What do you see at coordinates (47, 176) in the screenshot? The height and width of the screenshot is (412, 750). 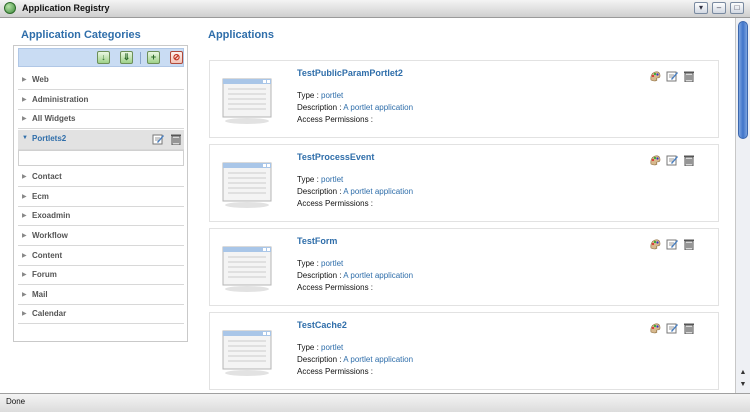 I see `category-label: Contact` at bounding box center [47, 176].